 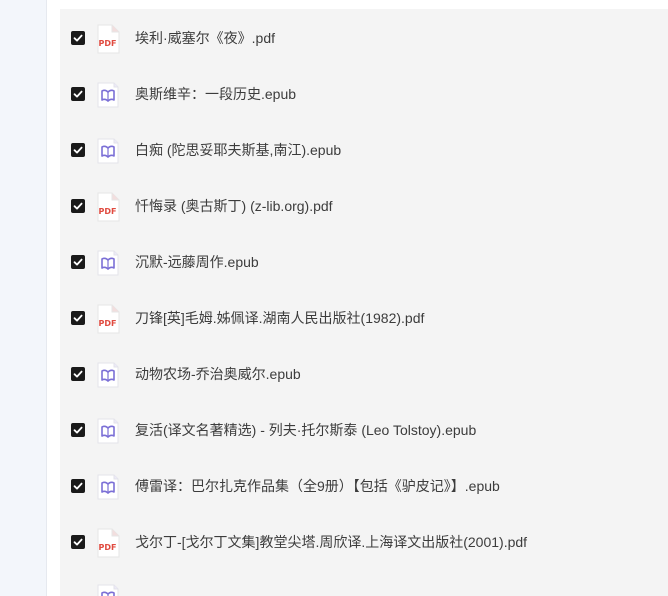 What do you see at coordinates (305, 430) in the screenshot?
I see `file-name: 复活(译文名著精选) - 列夫·托尔斯泰 (Leo Tolstoy).epub` at bounding box center [305, 430].